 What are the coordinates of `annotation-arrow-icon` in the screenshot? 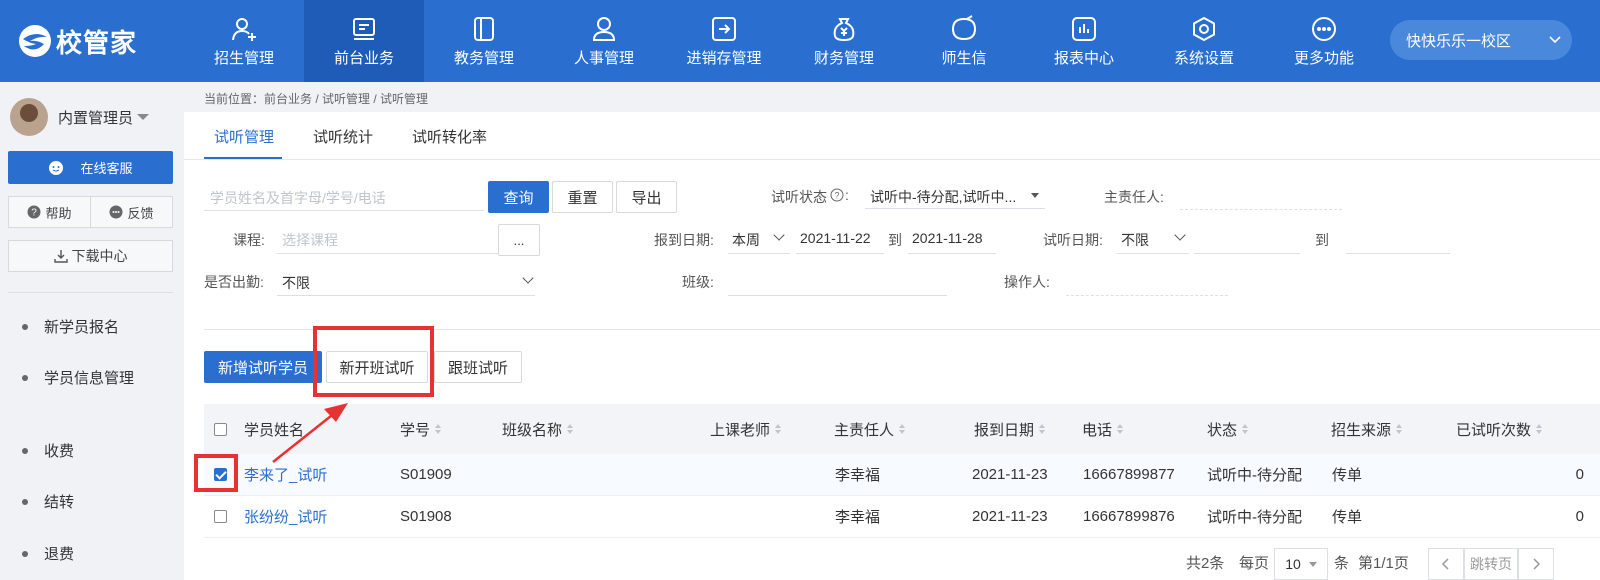 It's located at (310, 433).